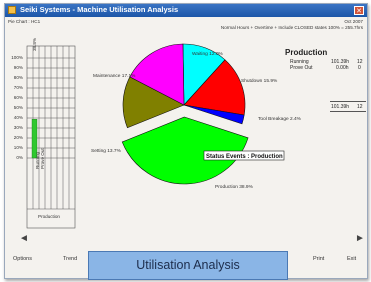  I want to click on summary-row-label: Prove Out, so click(301, 68).